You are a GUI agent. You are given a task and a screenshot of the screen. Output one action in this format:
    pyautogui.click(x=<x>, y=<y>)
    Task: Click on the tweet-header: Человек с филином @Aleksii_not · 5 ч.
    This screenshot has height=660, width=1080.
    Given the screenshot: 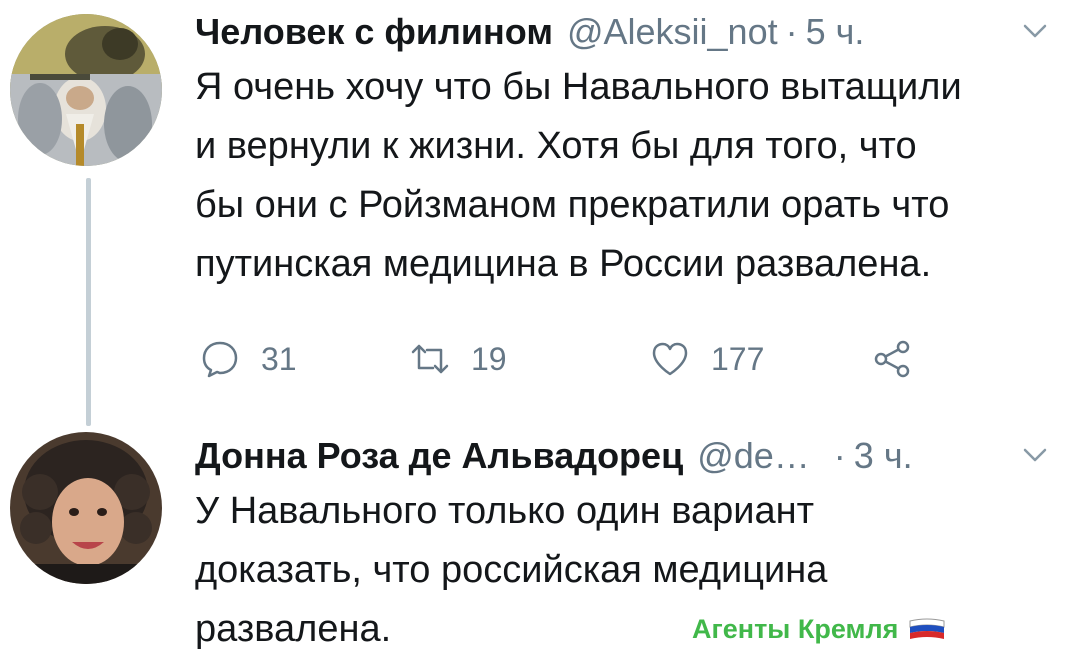 What is the action you would take?
    pyautogui.click(x=627, y=32)
    